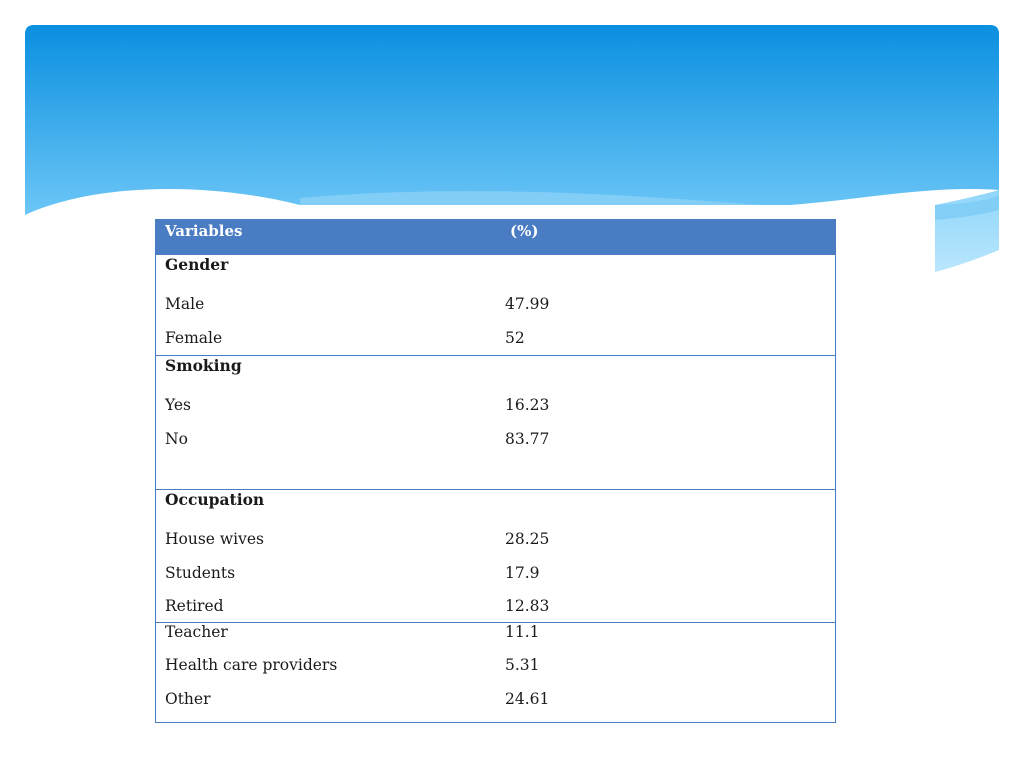 The image size is (1024, 768). I want to click on table-row: Other 24.61, so click(495, 706).